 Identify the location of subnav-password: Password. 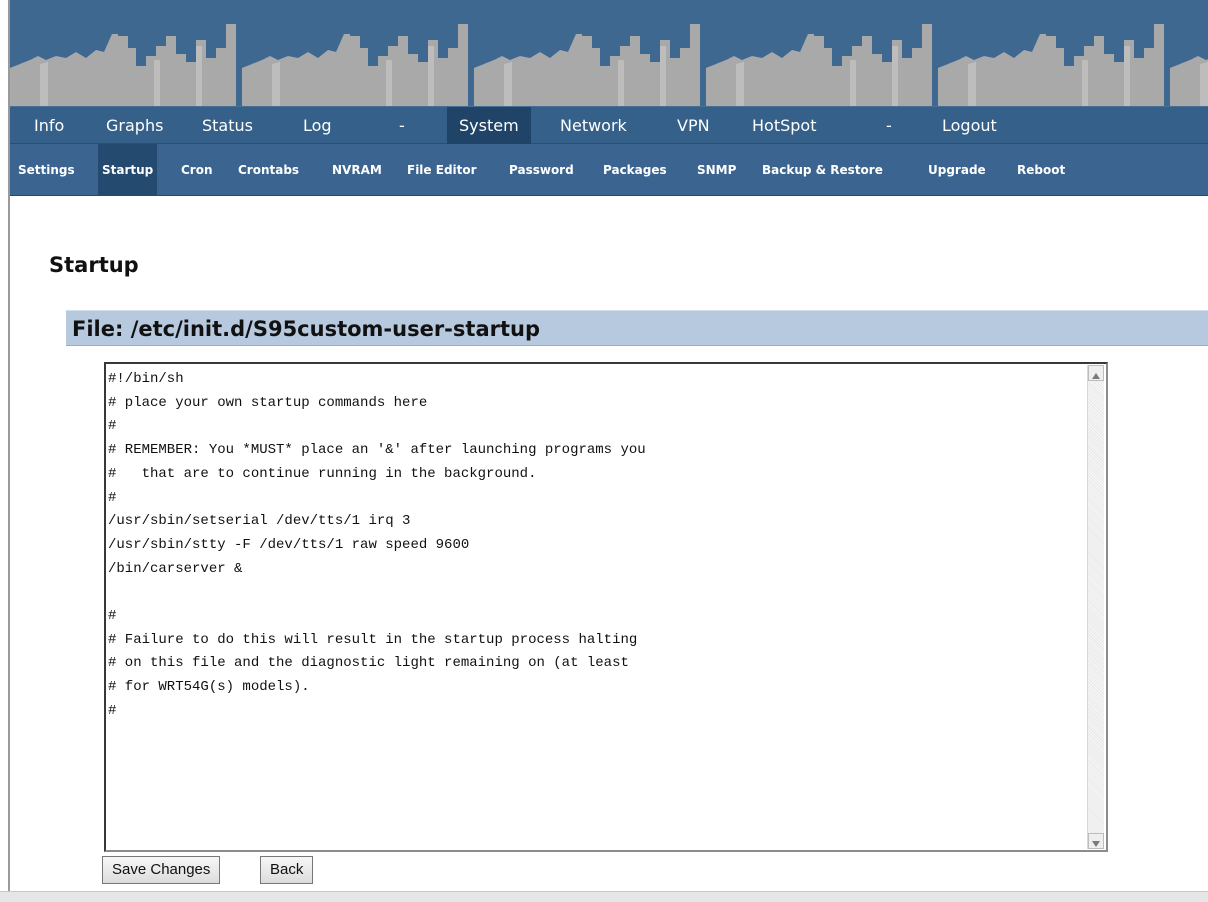
(541, 170).